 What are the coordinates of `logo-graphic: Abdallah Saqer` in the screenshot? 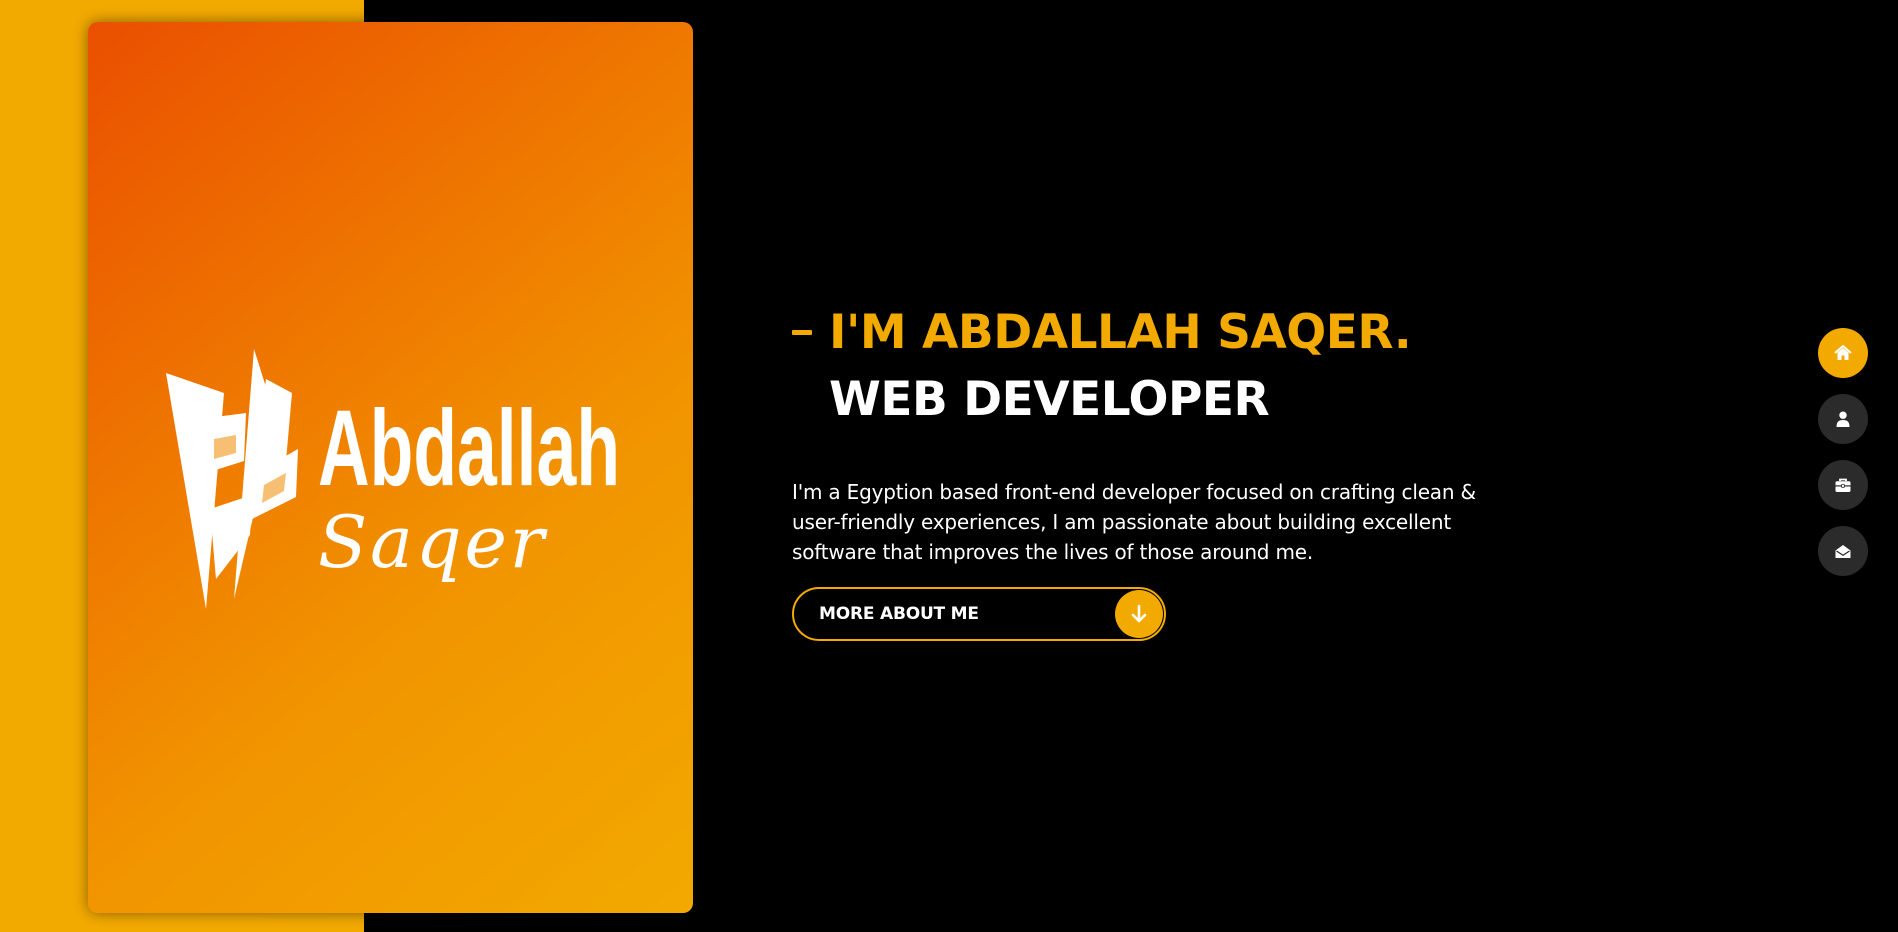 It's located at (393, 479).